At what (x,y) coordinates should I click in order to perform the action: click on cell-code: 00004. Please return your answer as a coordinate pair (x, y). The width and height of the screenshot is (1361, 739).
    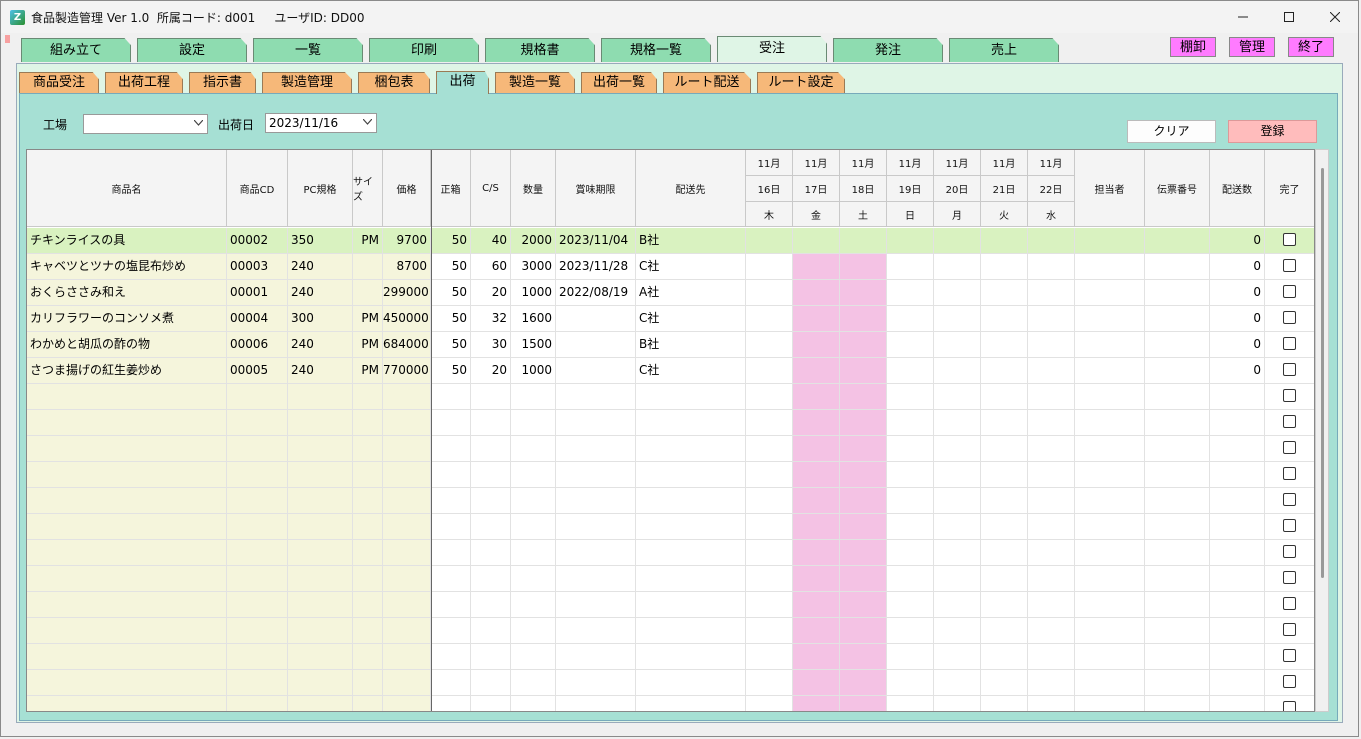
    Looking at the image, I should click on (257, 319).